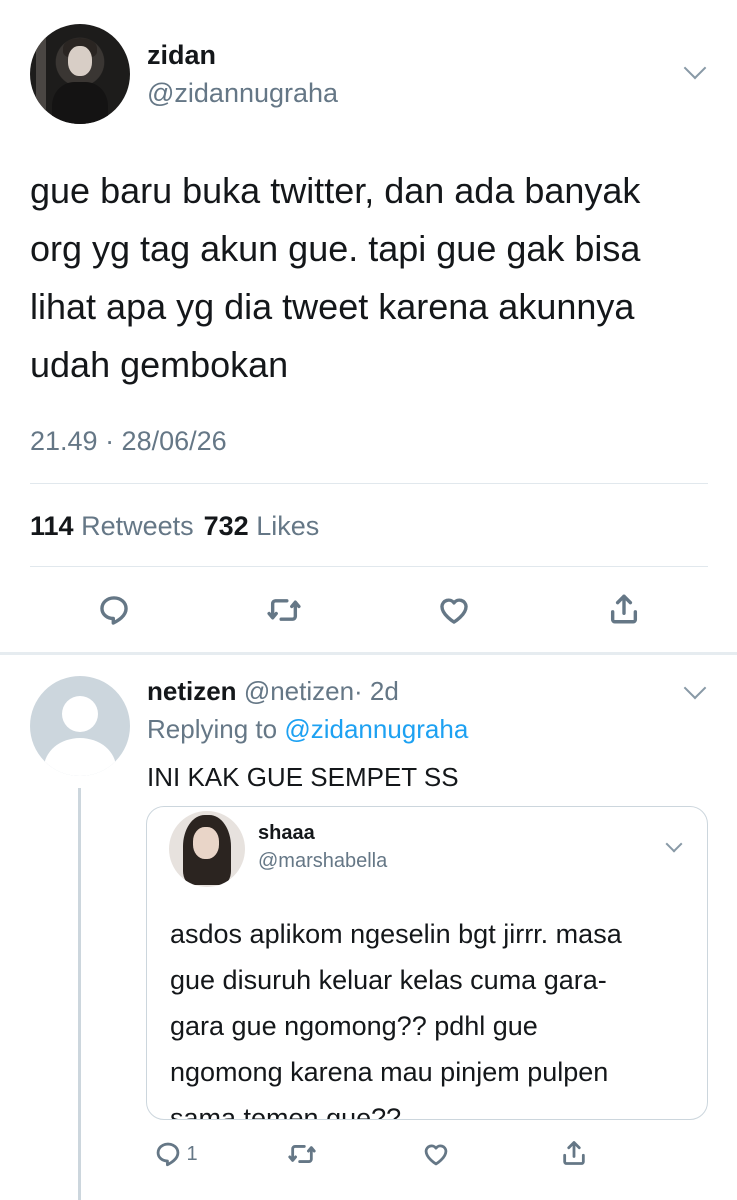 This screenshot has height=1200, width=737. What do you see at coordinates (80, 726) in the screenshot?
I see `reply-author-avatar` at bounding box center [80, 726].